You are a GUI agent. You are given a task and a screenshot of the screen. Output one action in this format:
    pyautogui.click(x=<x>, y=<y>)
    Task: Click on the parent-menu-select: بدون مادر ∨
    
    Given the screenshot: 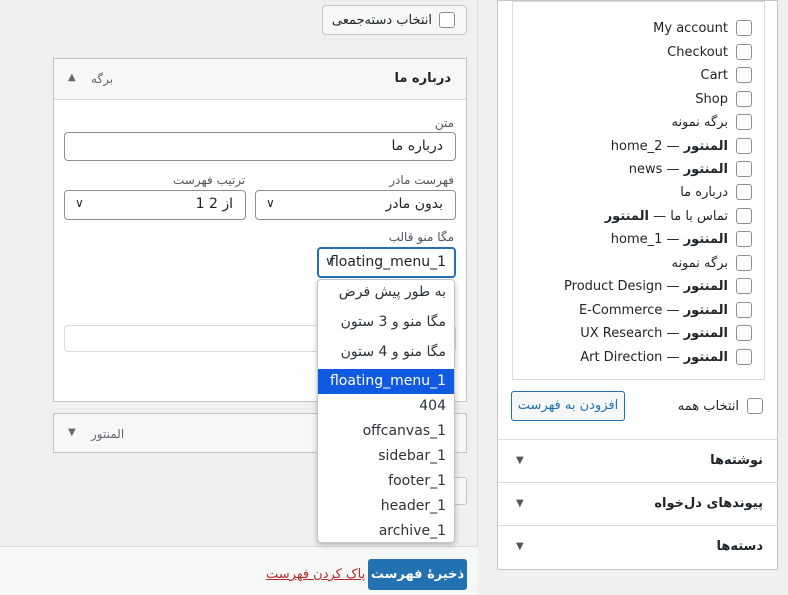 What is the action you would take?
    pyautogui.click(x=355, y=205)
    